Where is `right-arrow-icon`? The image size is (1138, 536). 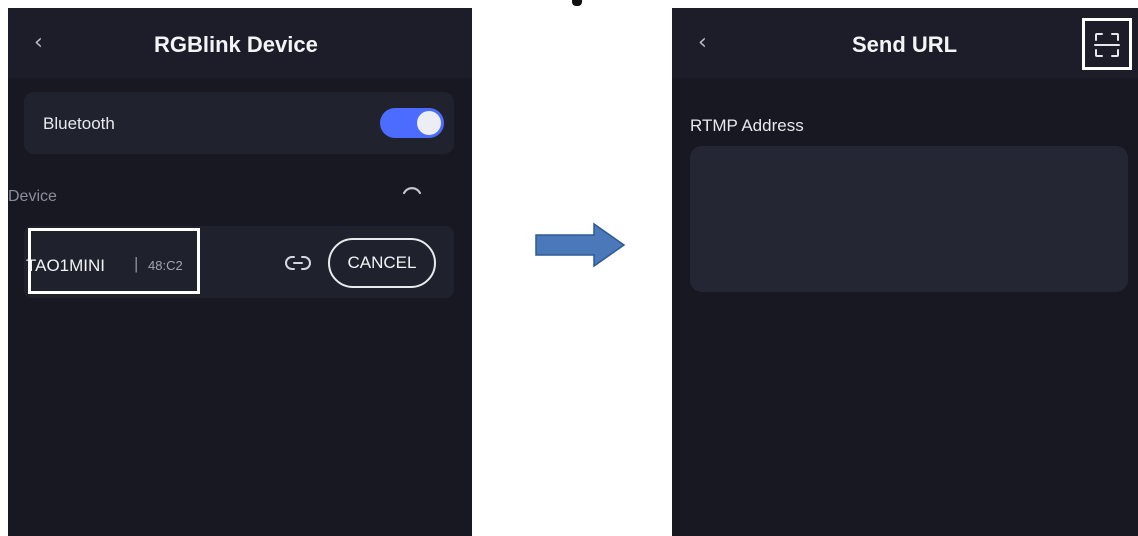
right-arrow-icon is located at coordinates (580, 245).